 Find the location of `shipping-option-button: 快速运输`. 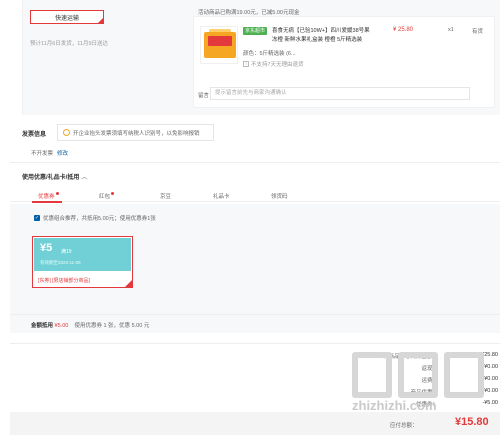

shipping-option-button: 快速运输 is located at coordinates (67, 17).